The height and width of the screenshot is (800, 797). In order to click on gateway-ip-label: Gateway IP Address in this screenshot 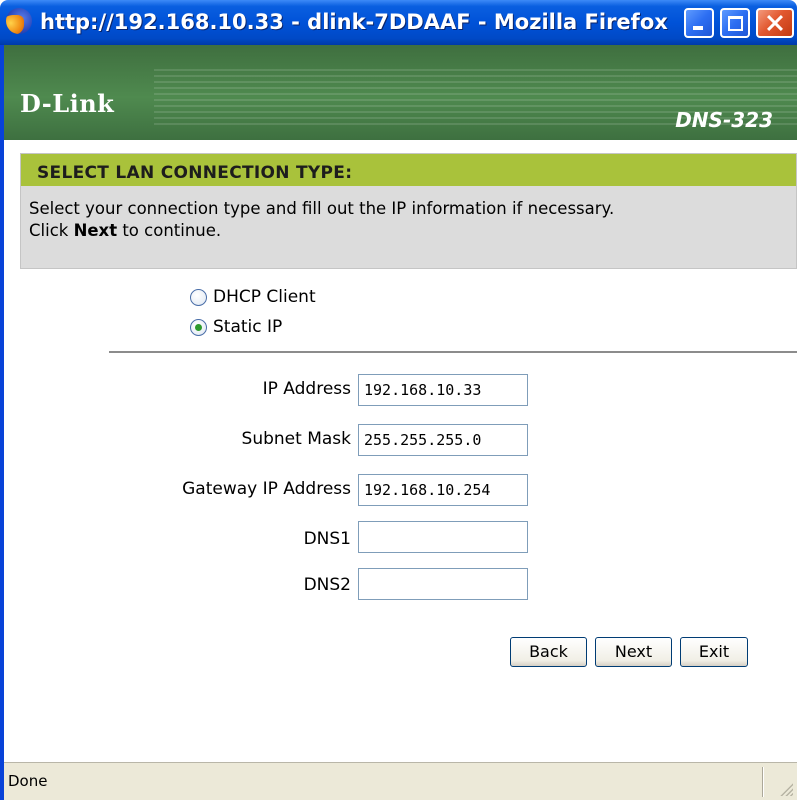, I will do `click(266, 489)`.